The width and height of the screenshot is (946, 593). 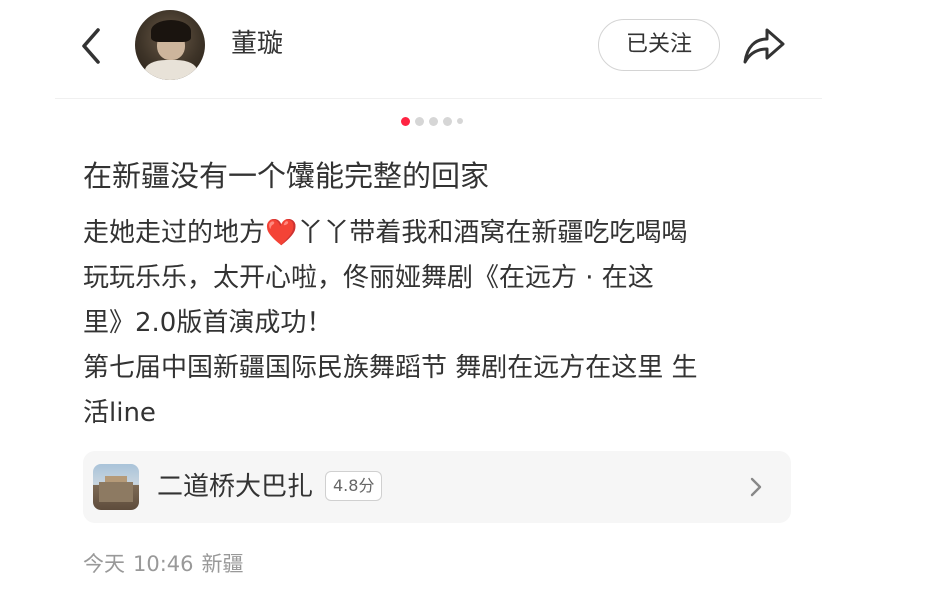 I want to click on location-thumbnail, so click(x=116, y=487).